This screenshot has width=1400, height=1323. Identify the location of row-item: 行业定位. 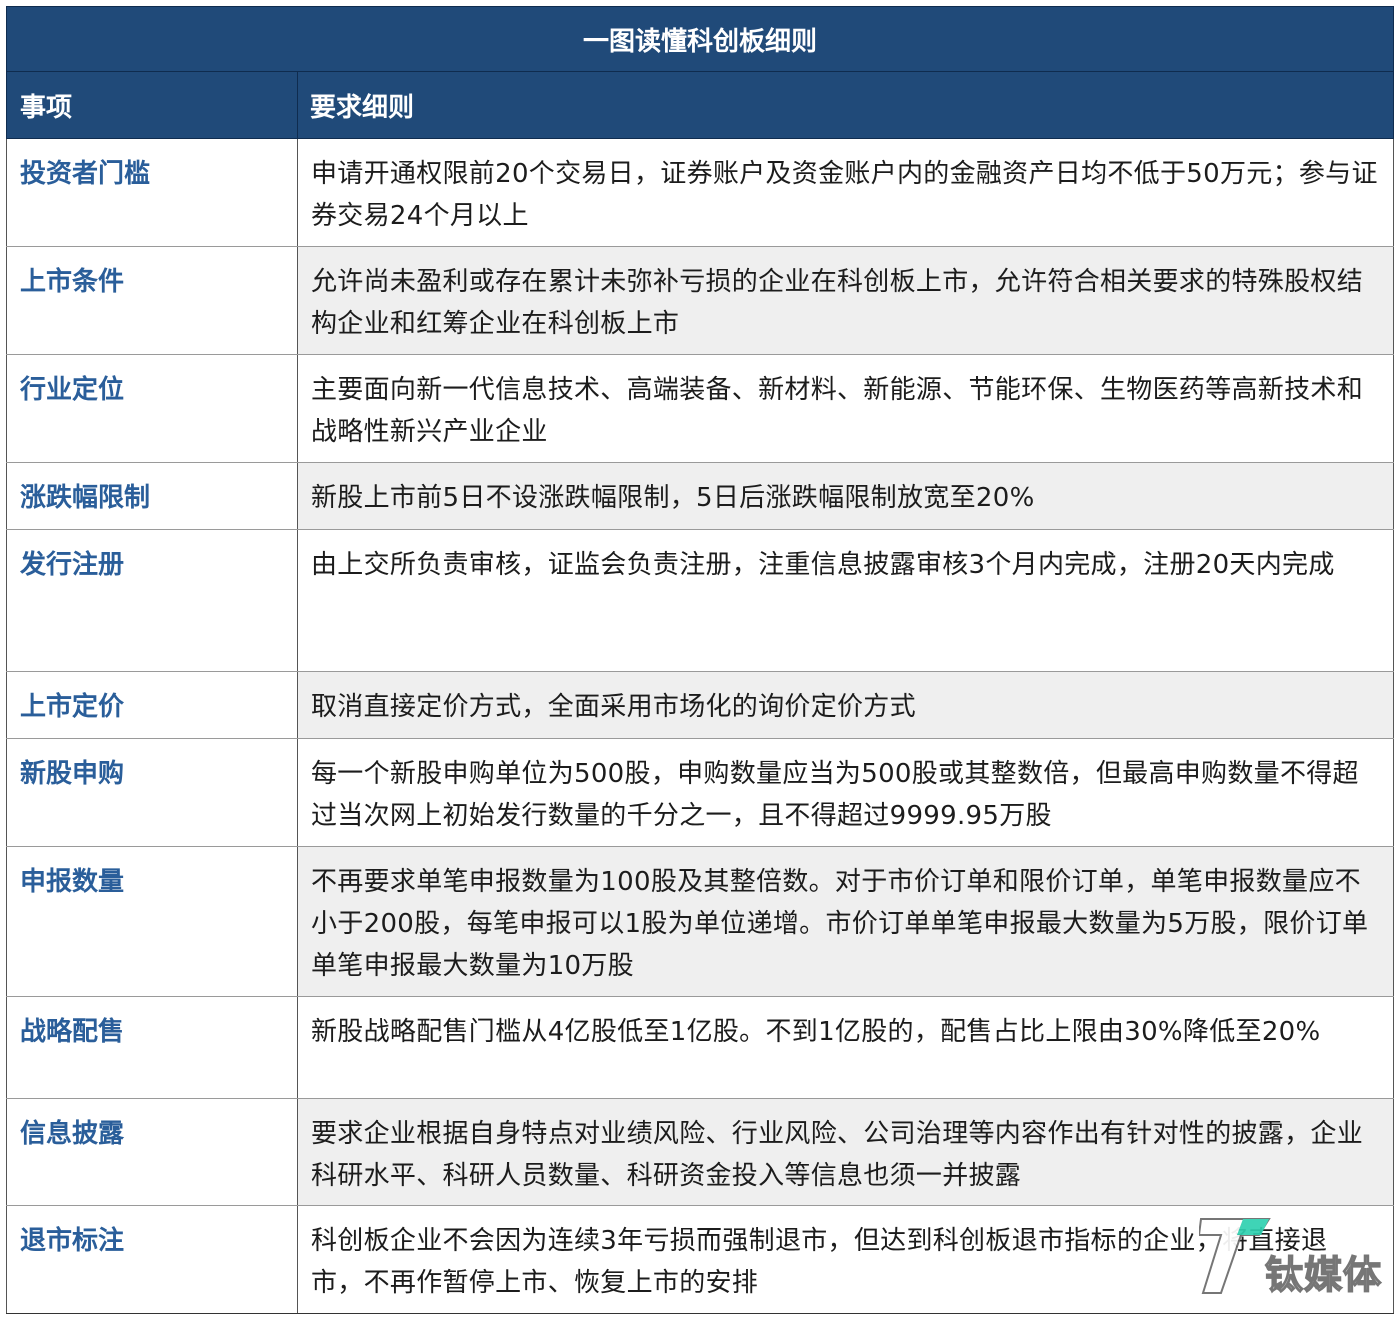
(152, 408).